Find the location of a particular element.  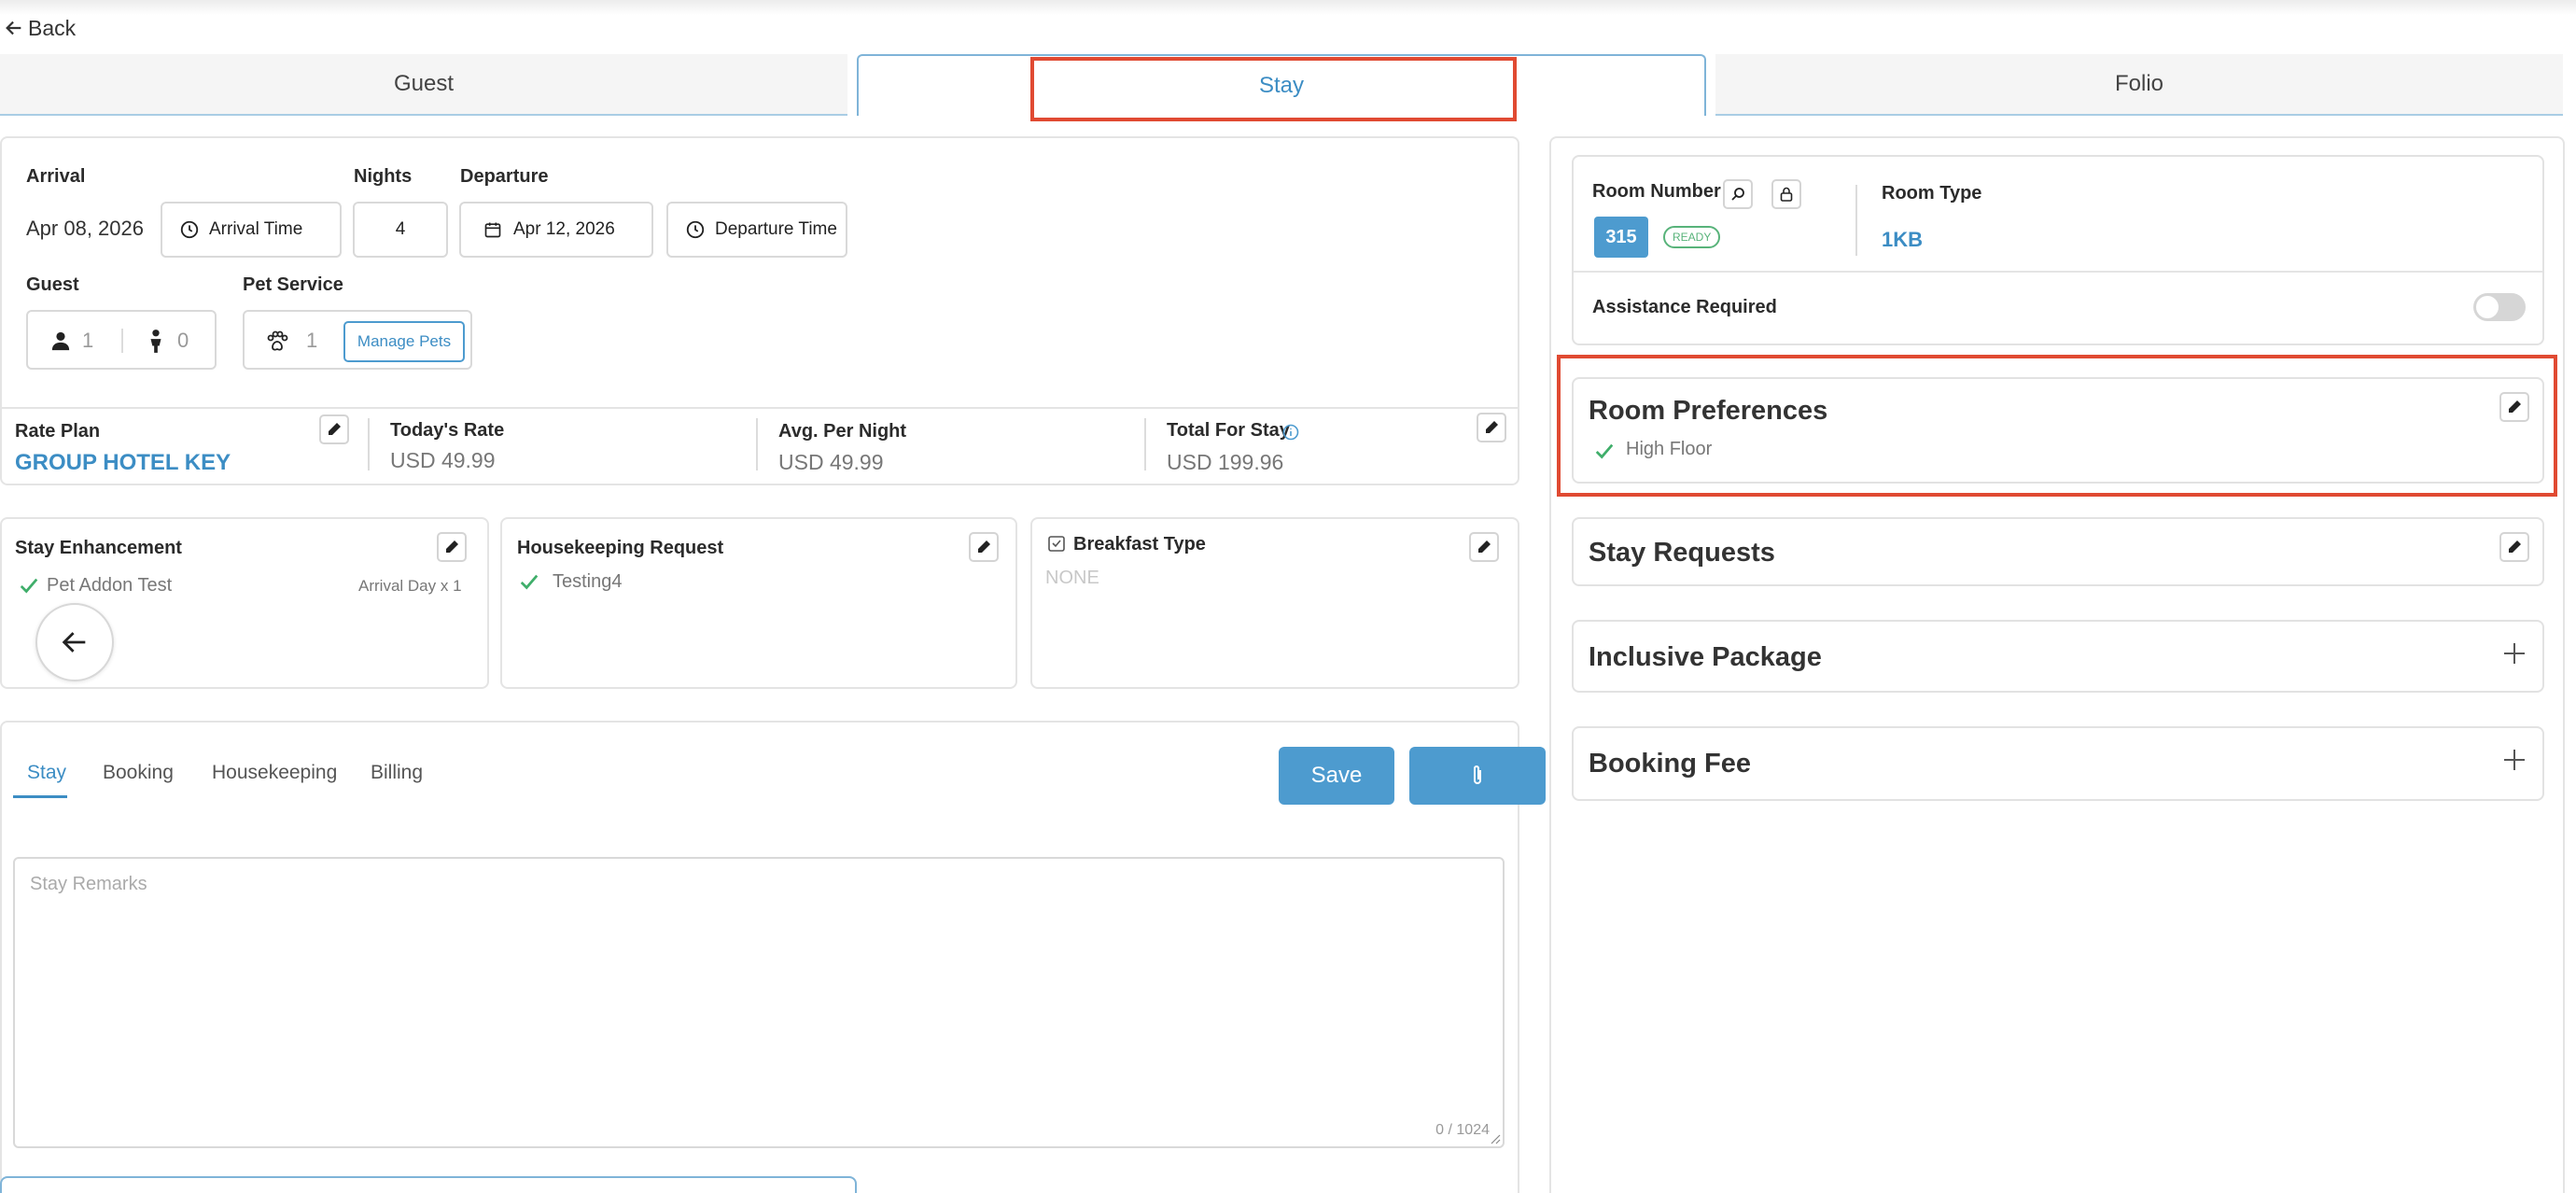

stay-remarks-textarea: Stay Remarks 0 / 1024 is located at coordinates (759, 1003).